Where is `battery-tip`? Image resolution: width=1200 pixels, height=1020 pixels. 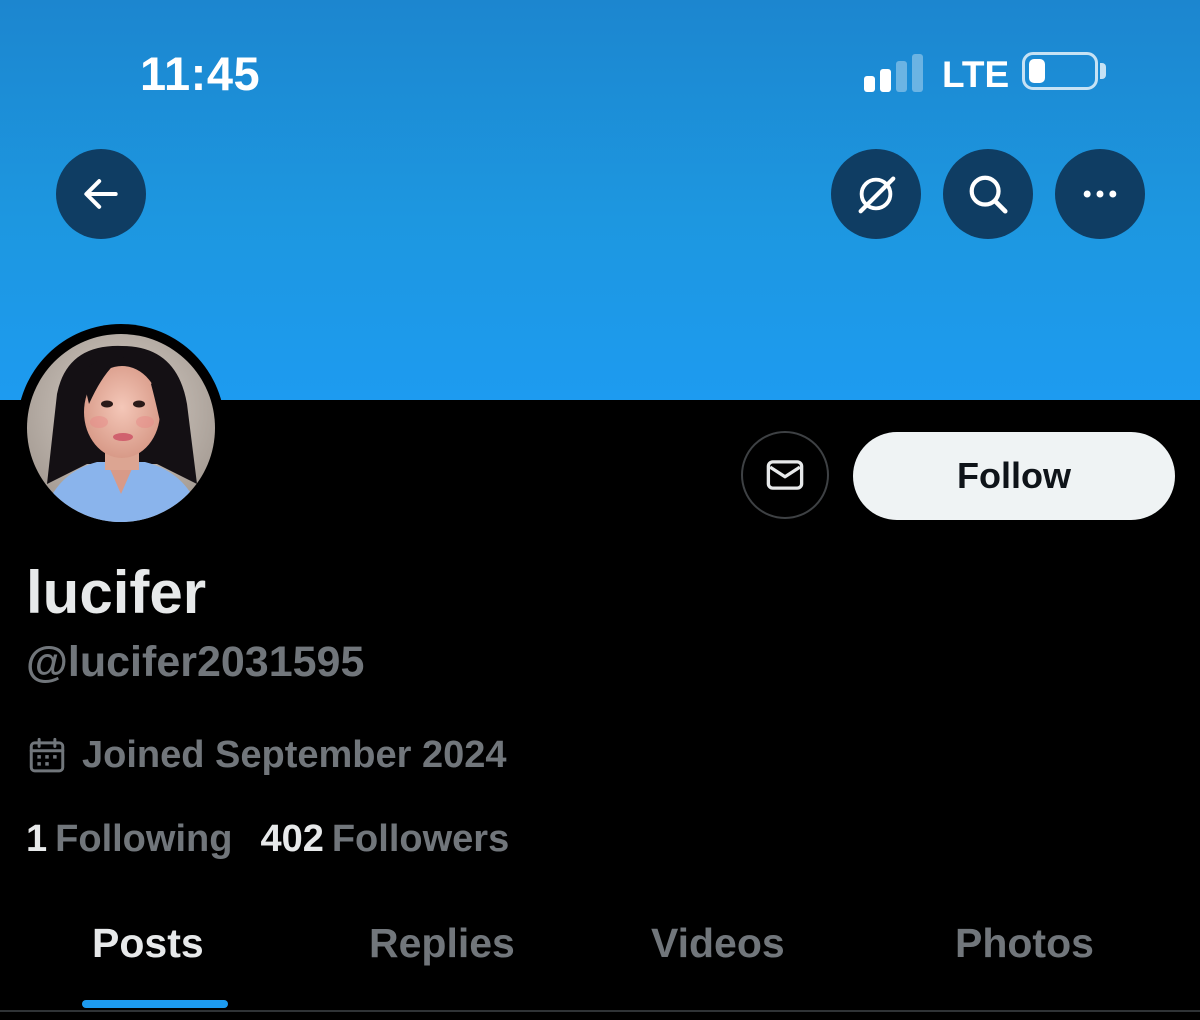
battery-tip is located at coordinates (1103, 71).